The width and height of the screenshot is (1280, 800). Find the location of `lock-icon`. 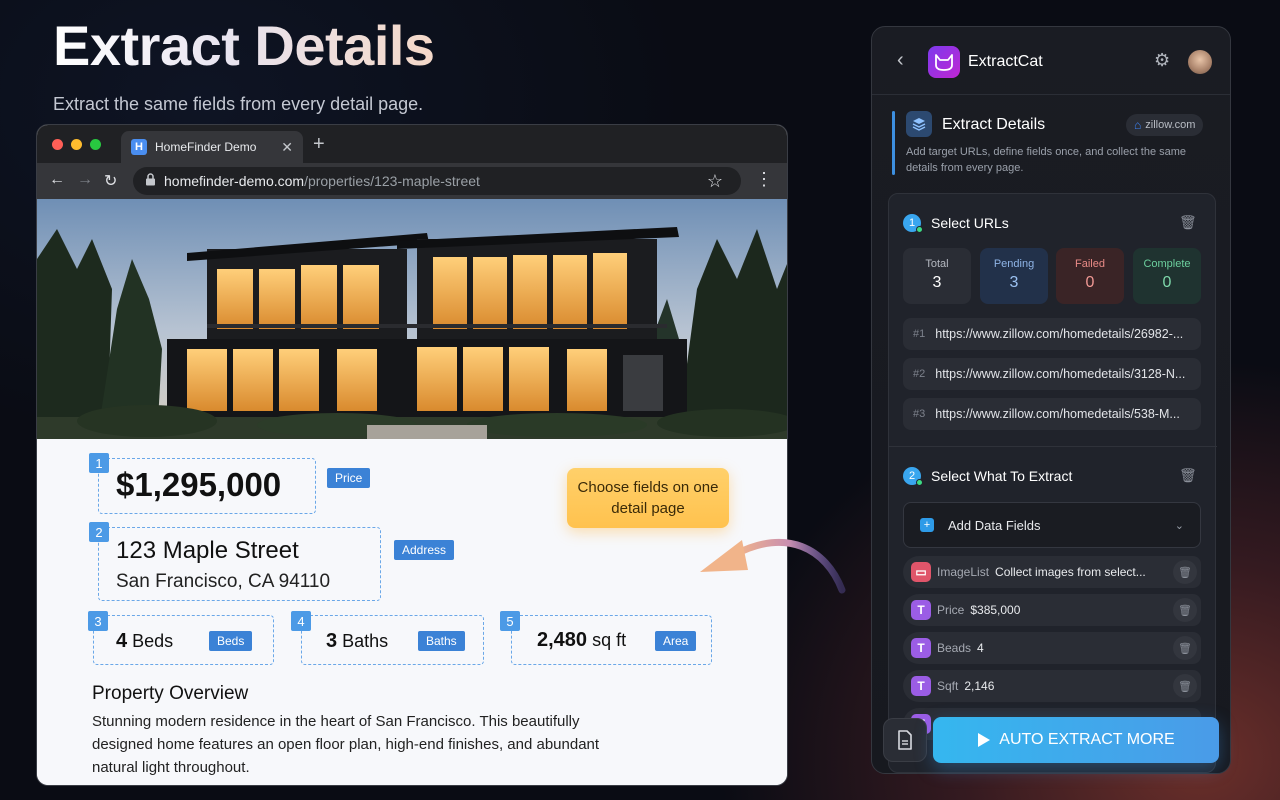

lock-icon is located at coordinates (150, 181).